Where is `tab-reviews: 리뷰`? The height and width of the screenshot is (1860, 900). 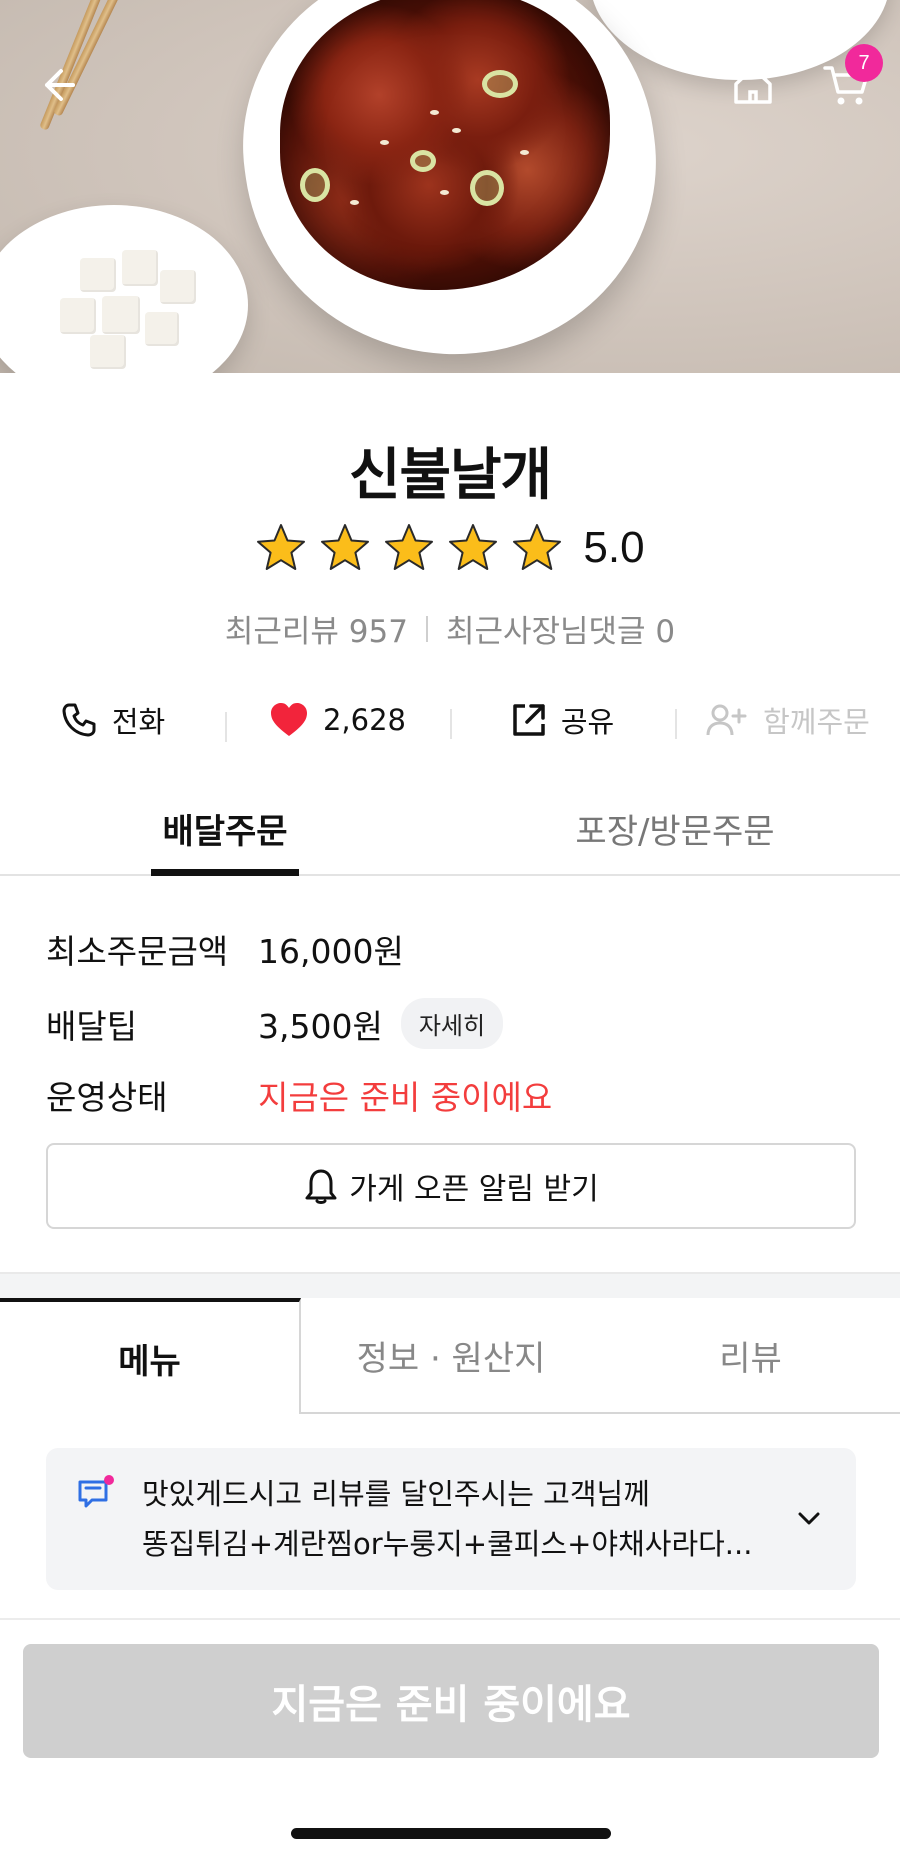
tab-reviews: 리뷰 is located at coordinates (750, 1356).